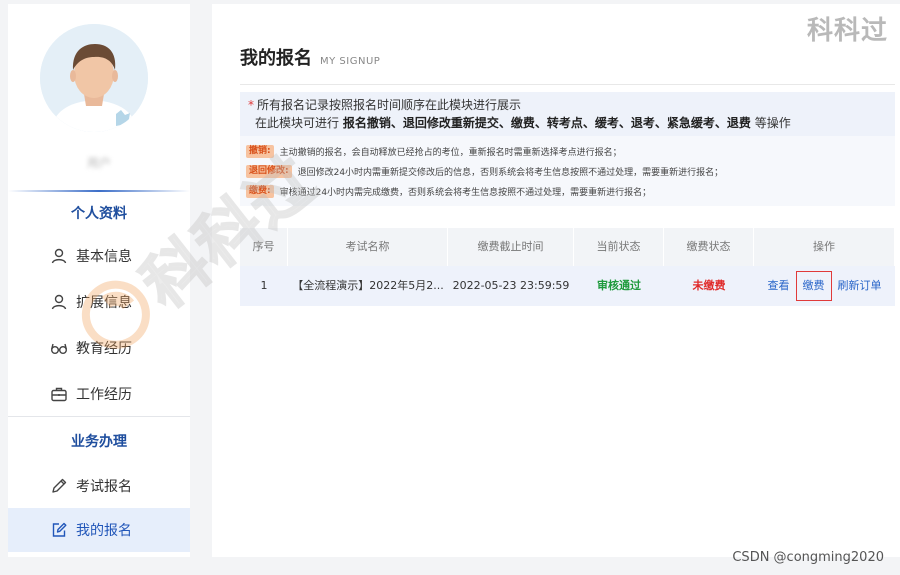 The width and height of the screenshot is (900, 575). Describe the element at coordinates (709, 247) in the screenshot. I see `column-header-pay-status: 缴费状态` at that location.